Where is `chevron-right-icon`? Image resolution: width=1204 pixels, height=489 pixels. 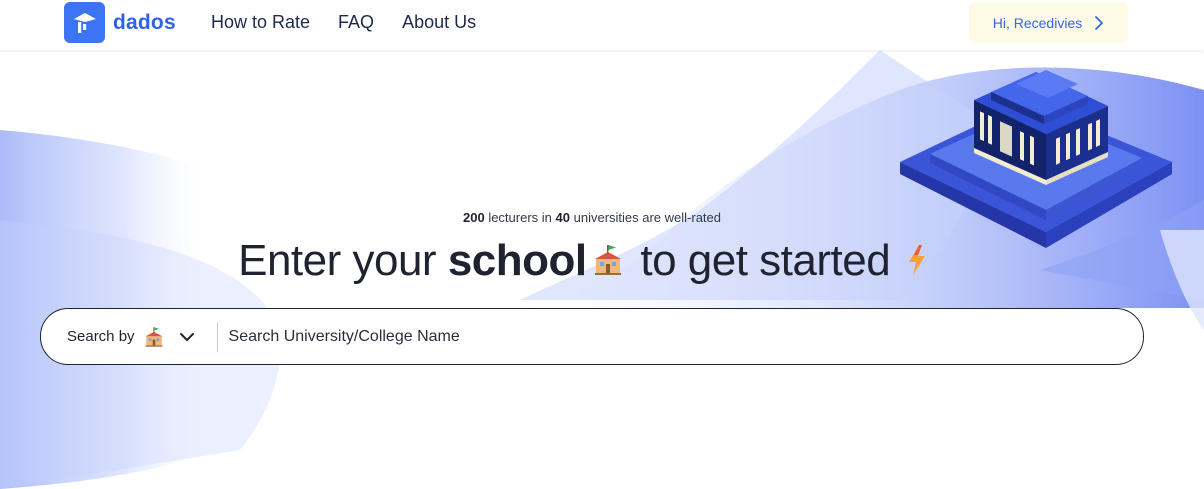
chevron-right-icon is located at coordinates (1099, 23).